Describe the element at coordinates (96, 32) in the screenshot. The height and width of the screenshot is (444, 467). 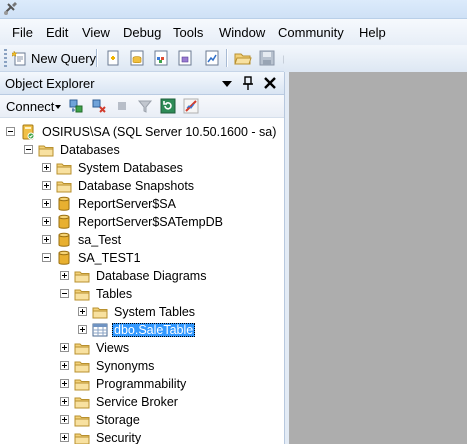
I see `menu-view: View` at that location.